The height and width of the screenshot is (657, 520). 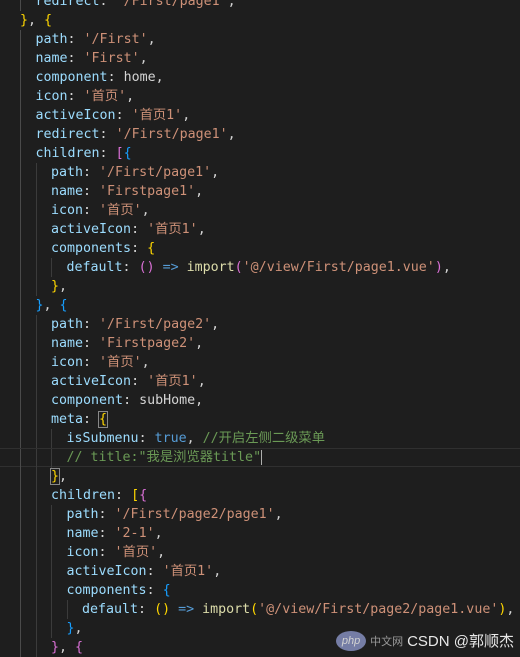 I want to click on code-line: isSubmenu: true, //开启左侧二级菜单, so click(x=260, y=438).